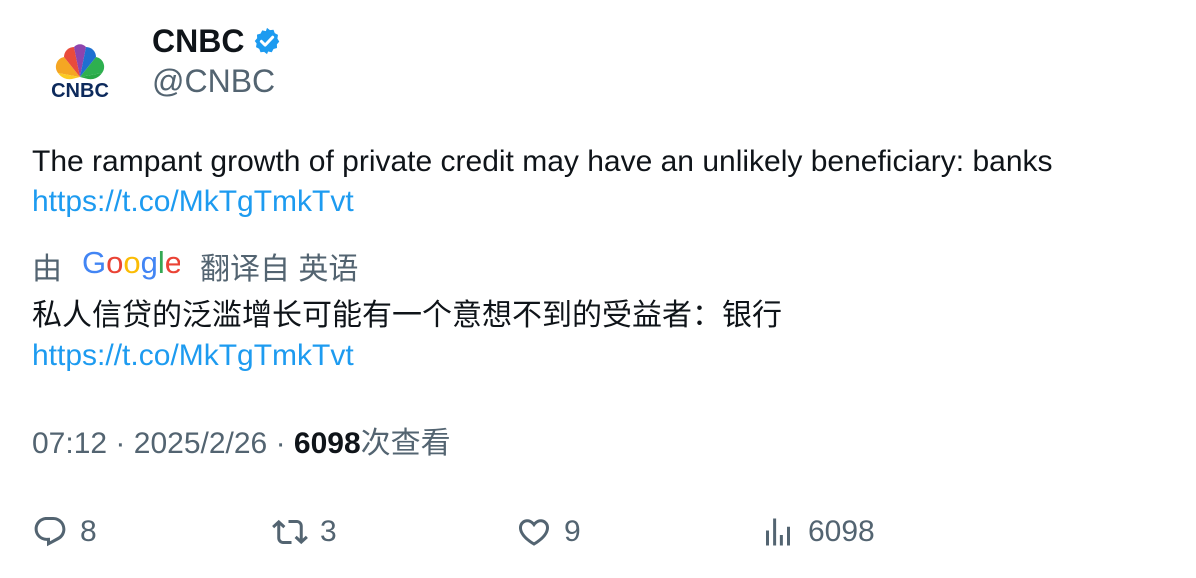 This screenshot has width=1196, height=578. What do you see at coordinates (328, 531) in the screenshot?
I see `retweet-count: 3` at bounding box center [328, 531].